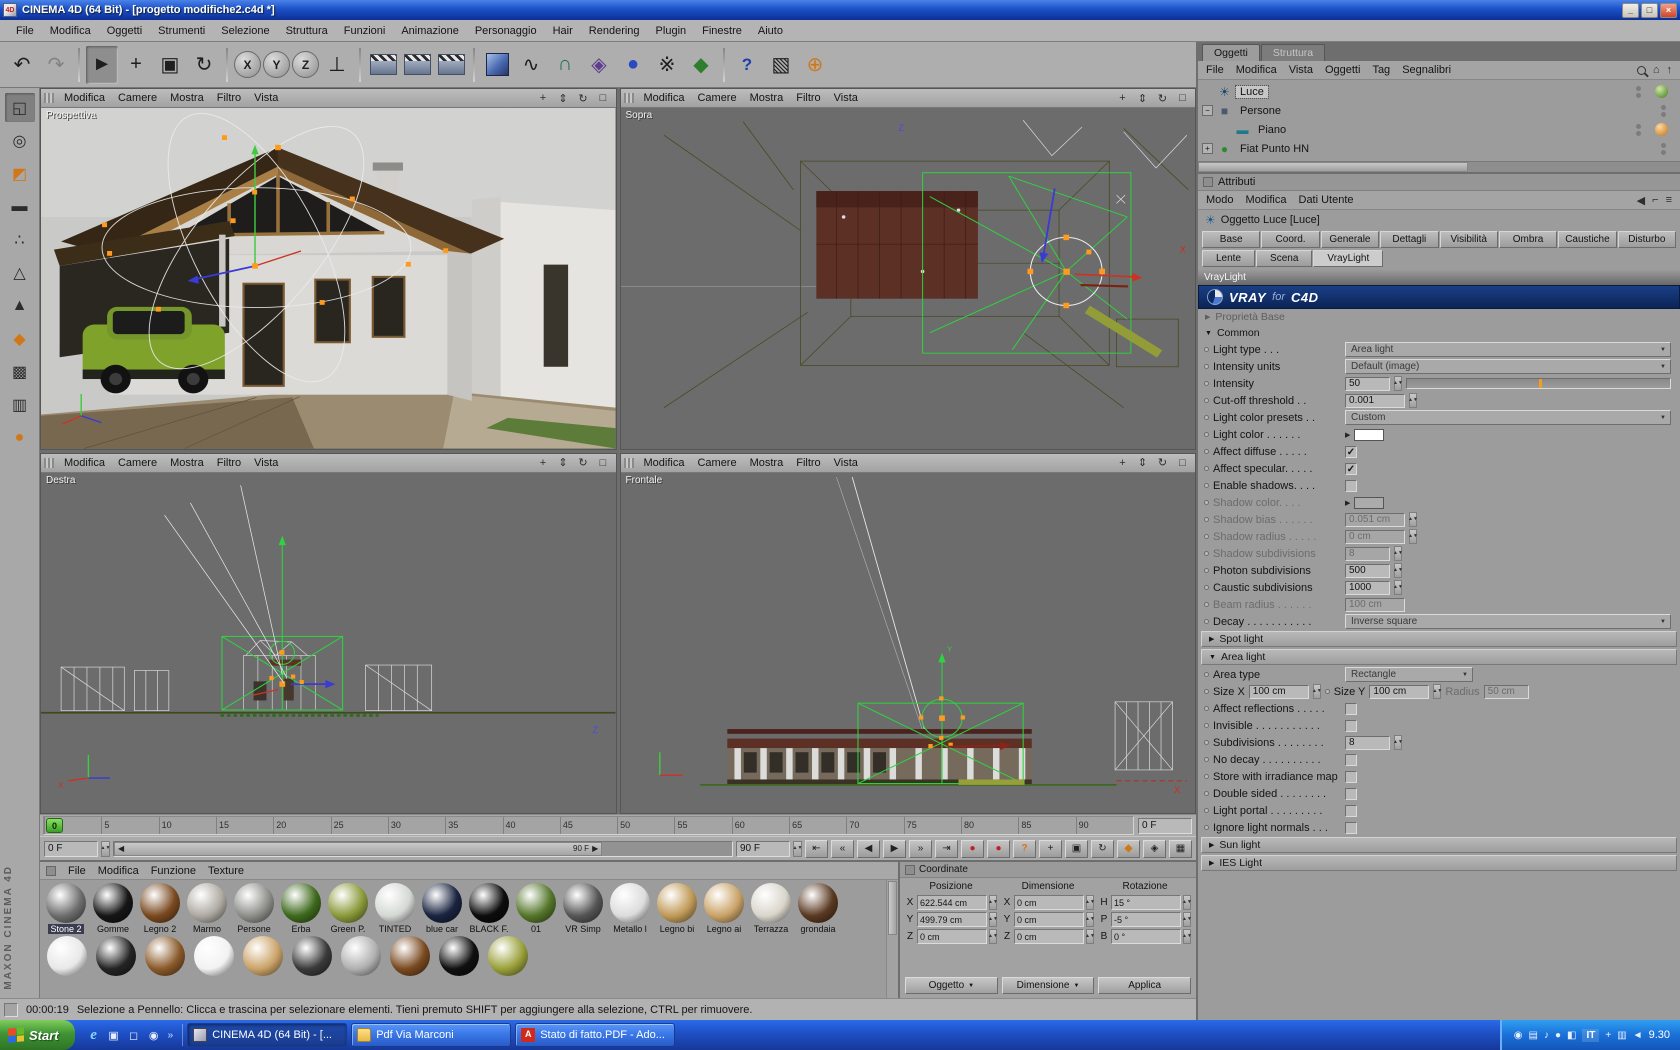 The width and height of the screenshot is (1680, 1050). What do you see at coordinates (588, 825) in the screenshot?
I see `timeline-ruler-track: 0 0 5 10 15 20 25 30 35 40 45 50` at bounding box center [588, 825].